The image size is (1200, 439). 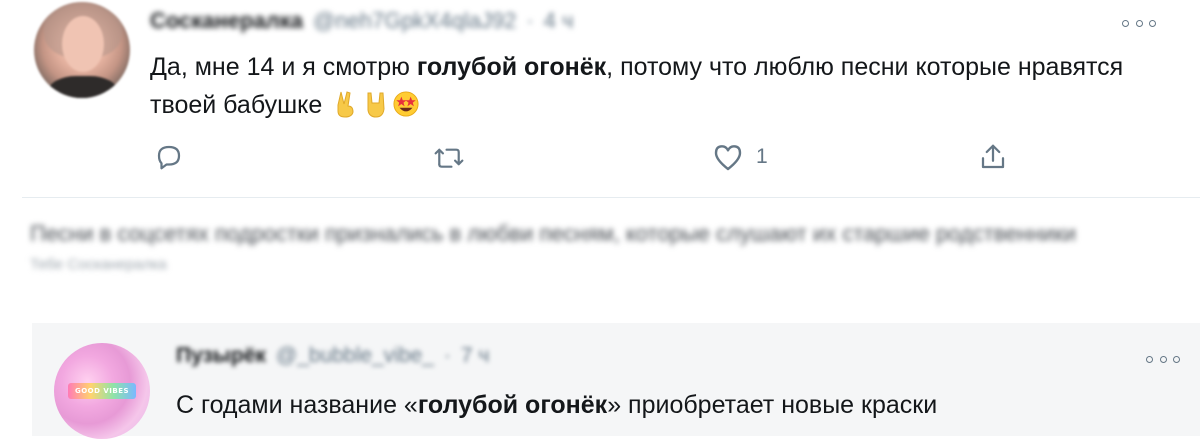 What do you see at coordinates (355, 356) in the screenshot?
I see `author-handle: @_bubble_vibe_` at bounding box center [355, 356].